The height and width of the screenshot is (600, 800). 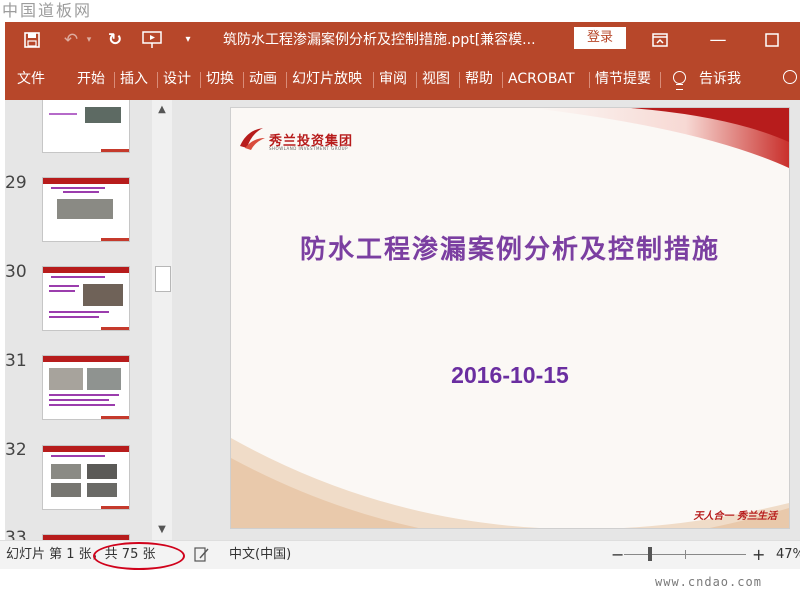 I want to click on scroll-up-arrow-icon: ▲, so click(x=162, y=110).